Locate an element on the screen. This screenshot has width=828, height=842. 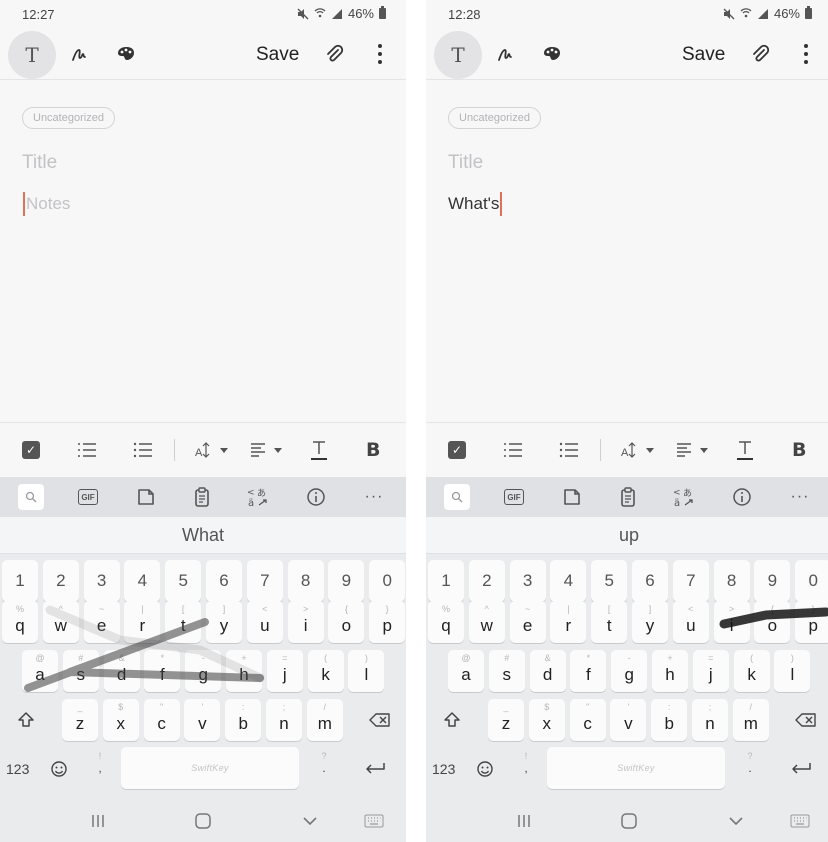
key-s: # s is located at coordinates (506, 671).